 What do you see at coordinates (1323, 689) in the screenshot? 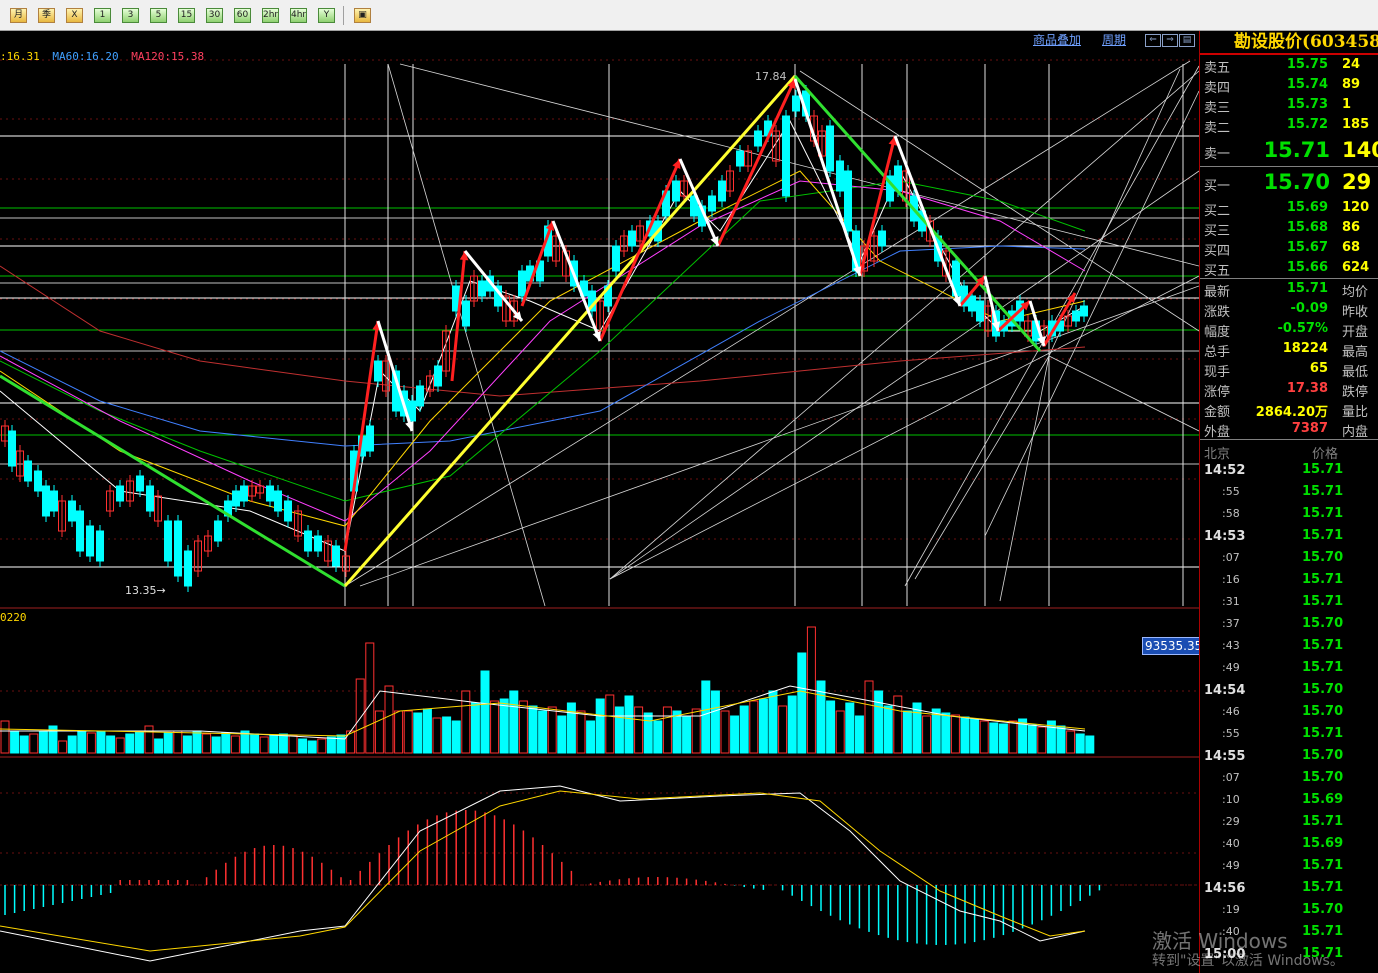
I see `tick-price: 15.70` at bounding box center [1323, 689].